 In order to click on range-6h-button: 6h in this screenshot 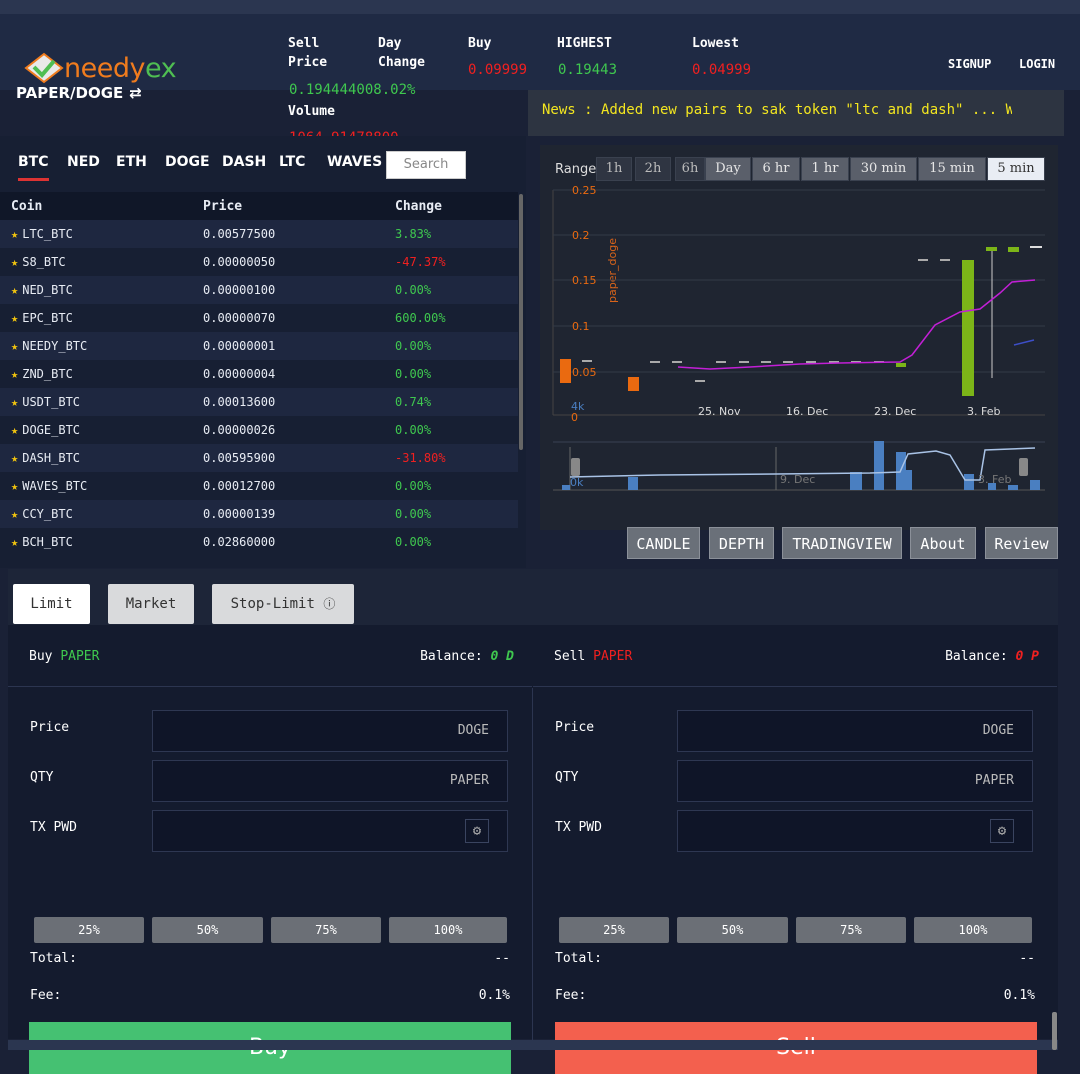, I will do `click(690, 169)`.